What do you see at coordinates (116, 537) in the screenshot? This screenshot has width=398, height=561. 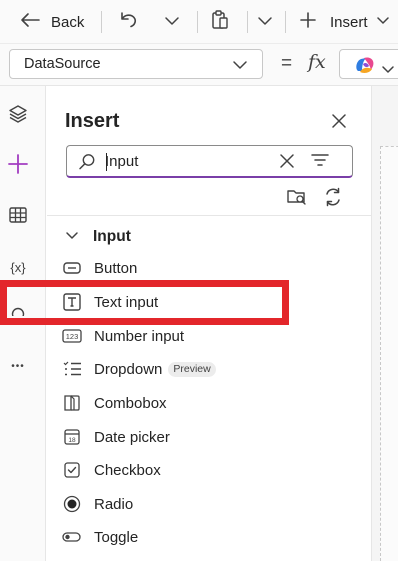 I see `item-label: Toggle` at bounding box center [116, 537].